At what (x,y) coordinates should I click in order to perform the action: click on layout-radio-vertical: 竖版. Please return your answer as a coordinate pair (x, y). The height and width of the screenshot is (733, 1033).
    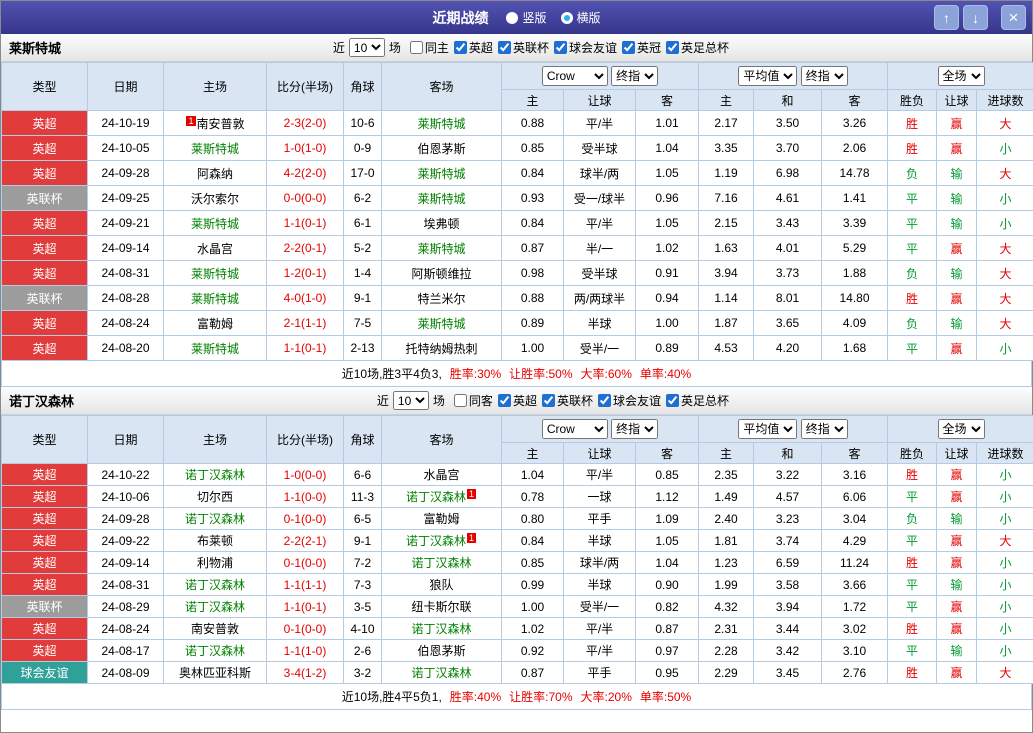
    Looking at the image, I should click on (526, 17).